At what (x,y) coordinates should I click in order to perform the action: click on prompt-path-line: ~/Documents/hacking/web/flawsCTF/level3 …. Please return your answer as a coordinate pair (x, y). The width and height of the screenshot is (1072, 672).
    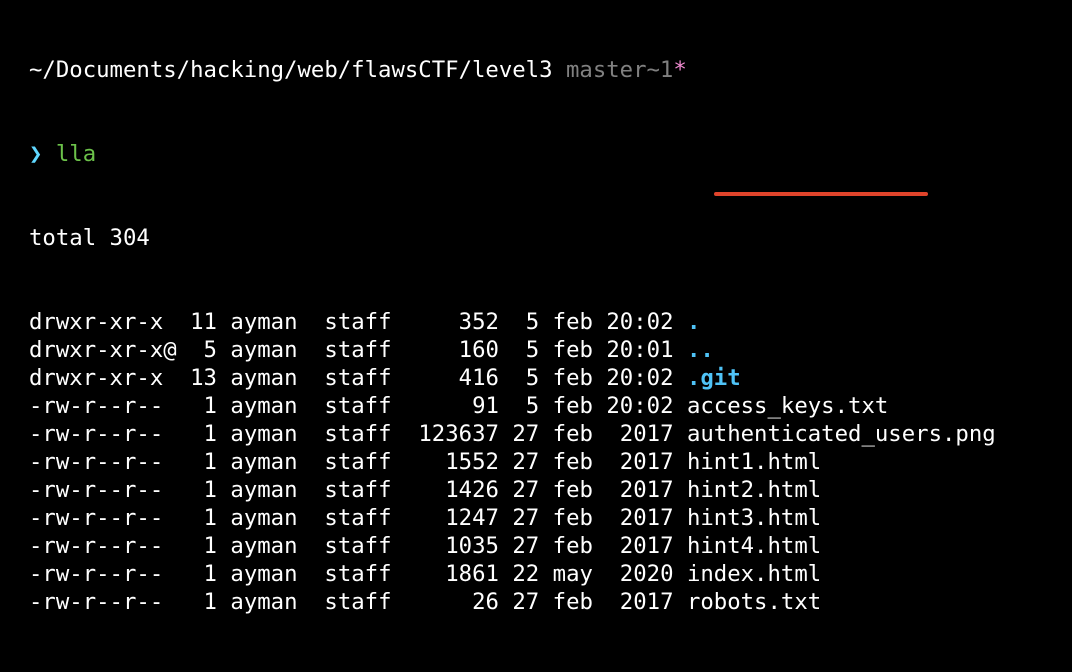
    Looking at the image, I should click on (550, 70).